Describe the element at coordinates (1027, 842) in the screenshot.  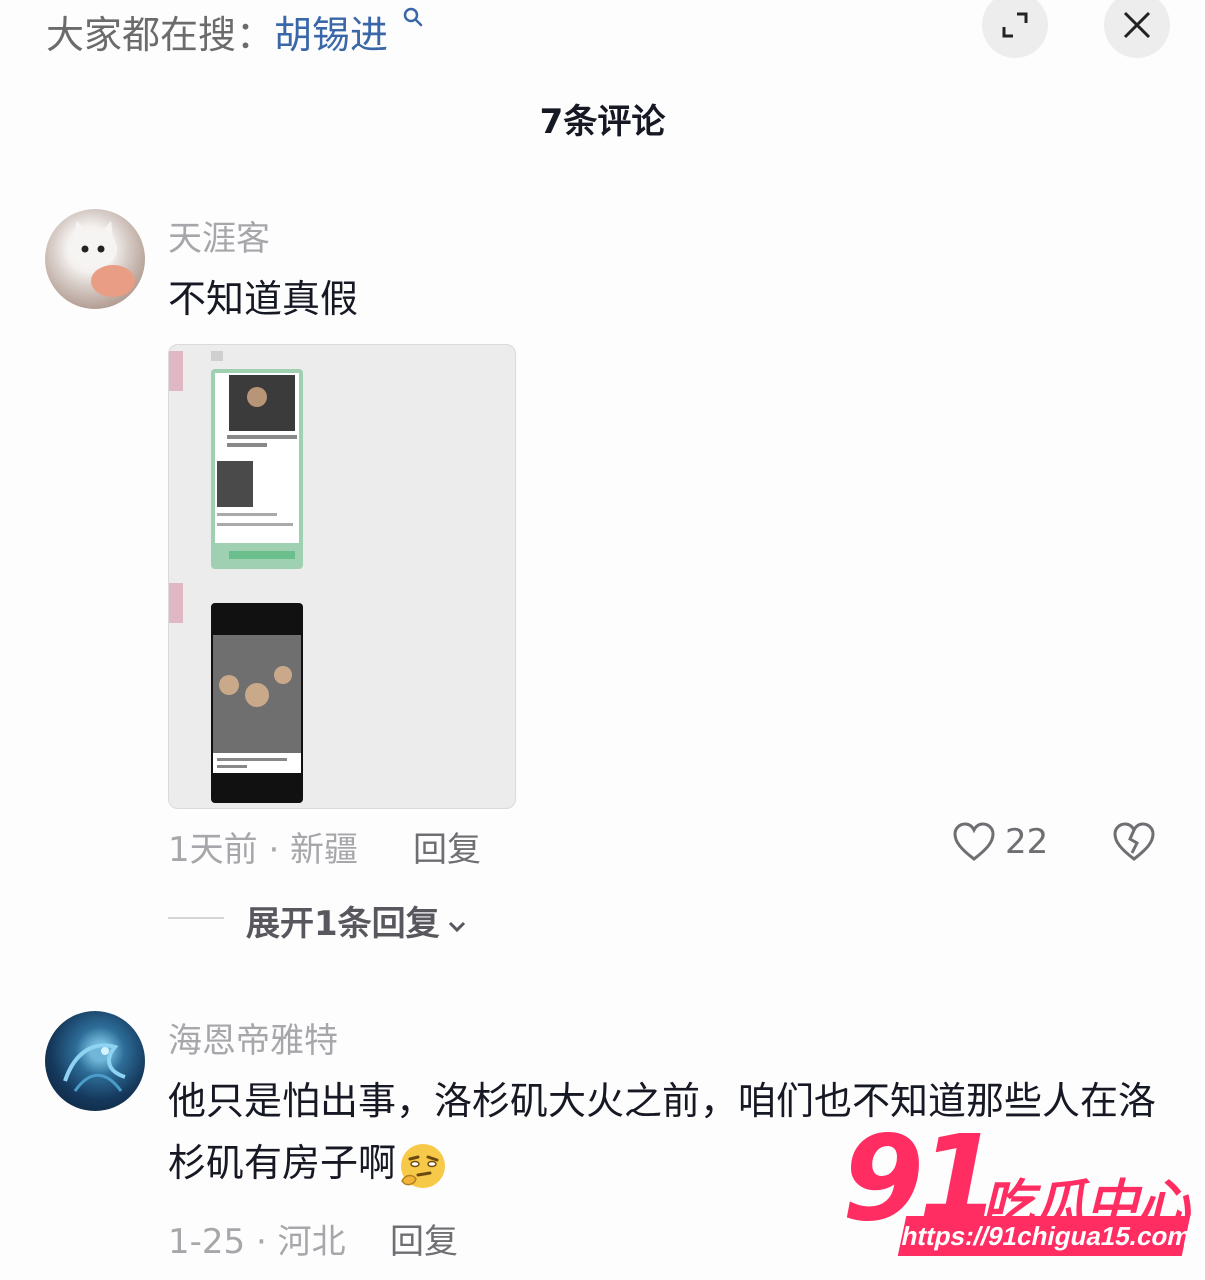
I see `like-count: 22` at that location.